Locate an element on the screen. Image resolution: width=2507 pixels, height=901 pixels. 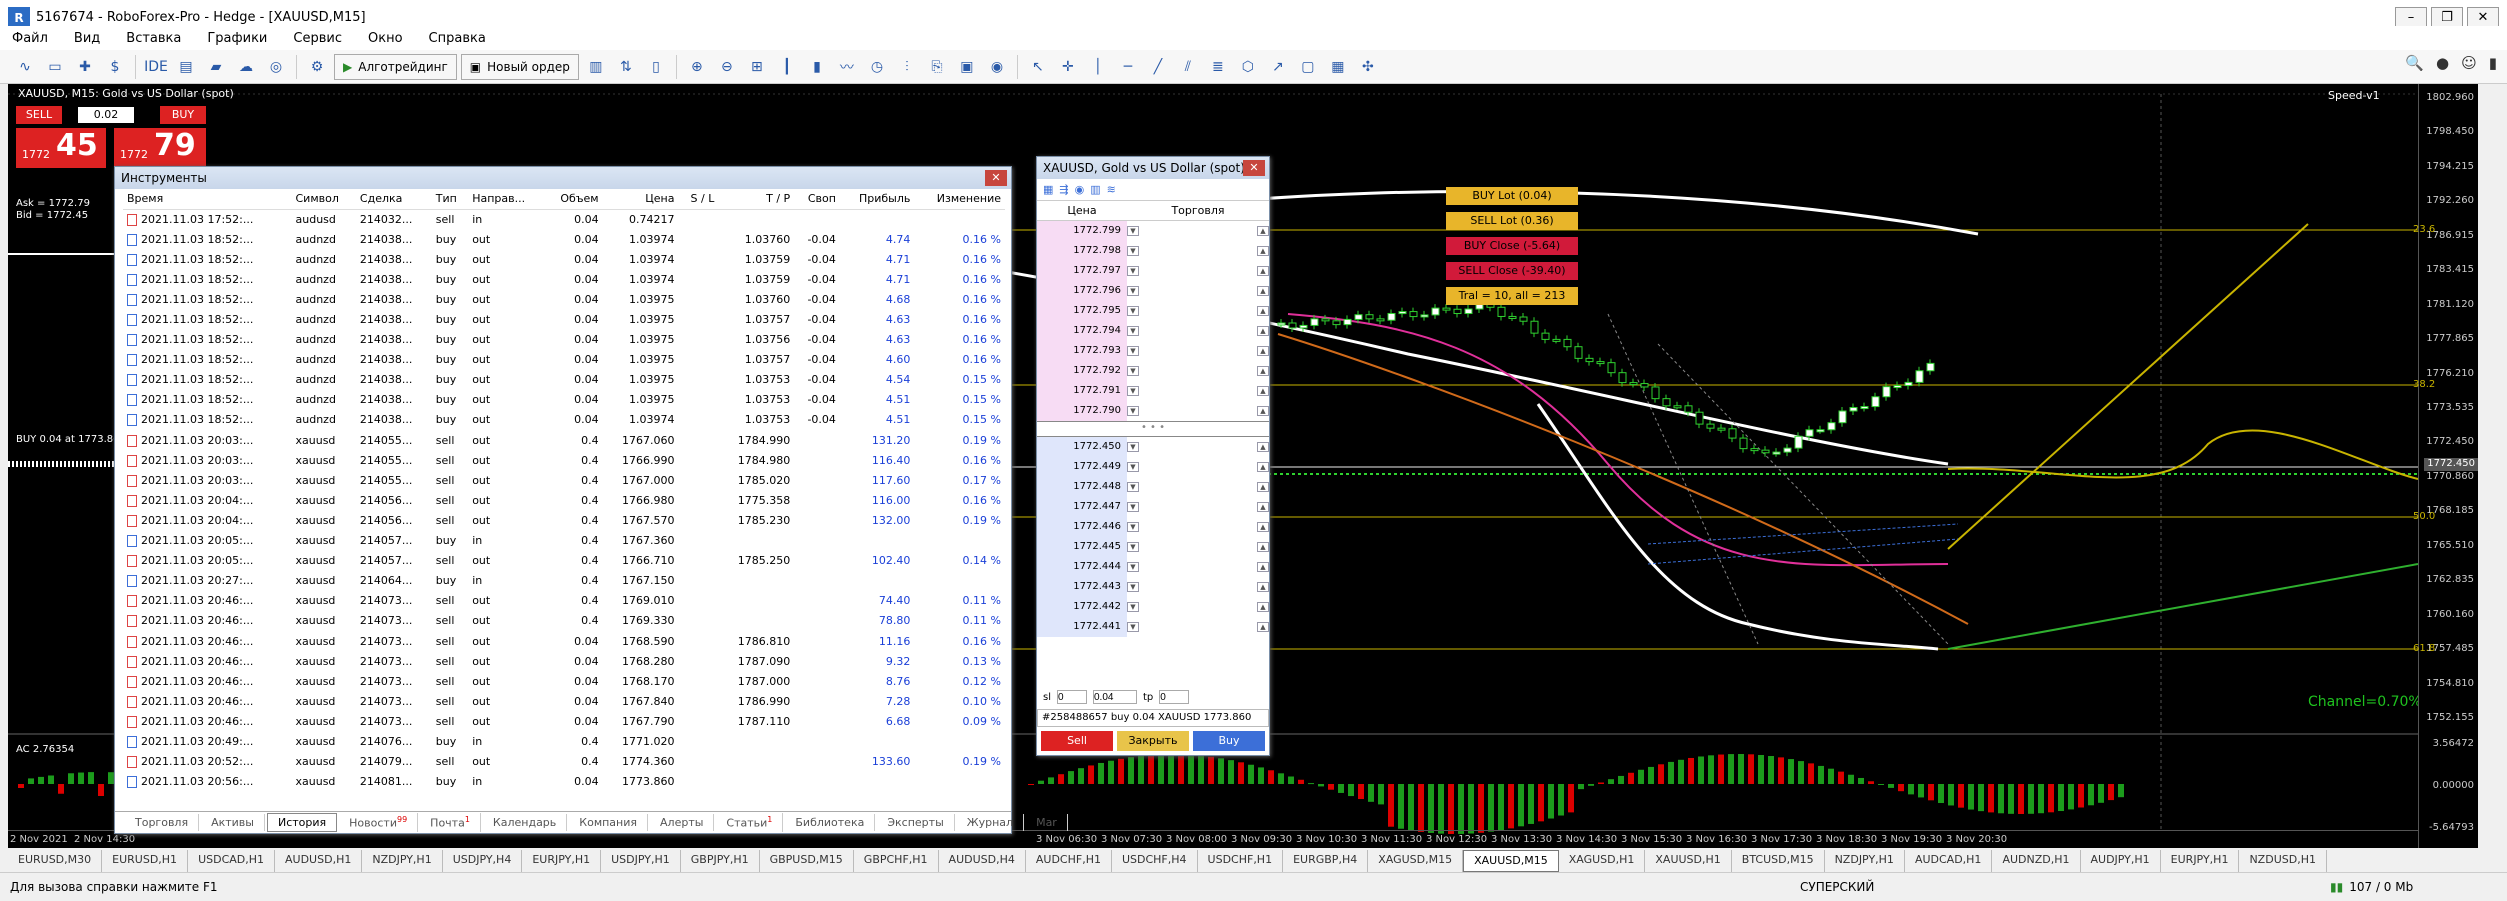
screenshot-icon: ▣ is located at coordinates (967, 67).